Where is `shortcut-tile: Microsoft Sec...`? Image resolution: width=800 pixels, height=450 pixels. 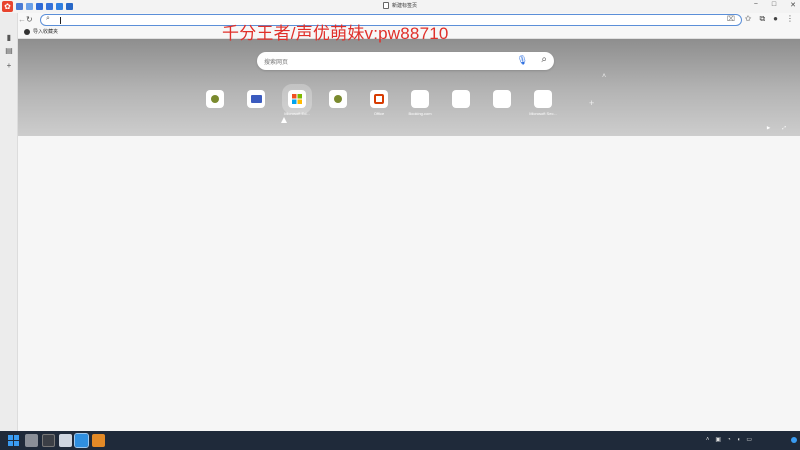 shortcut-tile: Microsoft Sec... is located at coordinates (543, 103).